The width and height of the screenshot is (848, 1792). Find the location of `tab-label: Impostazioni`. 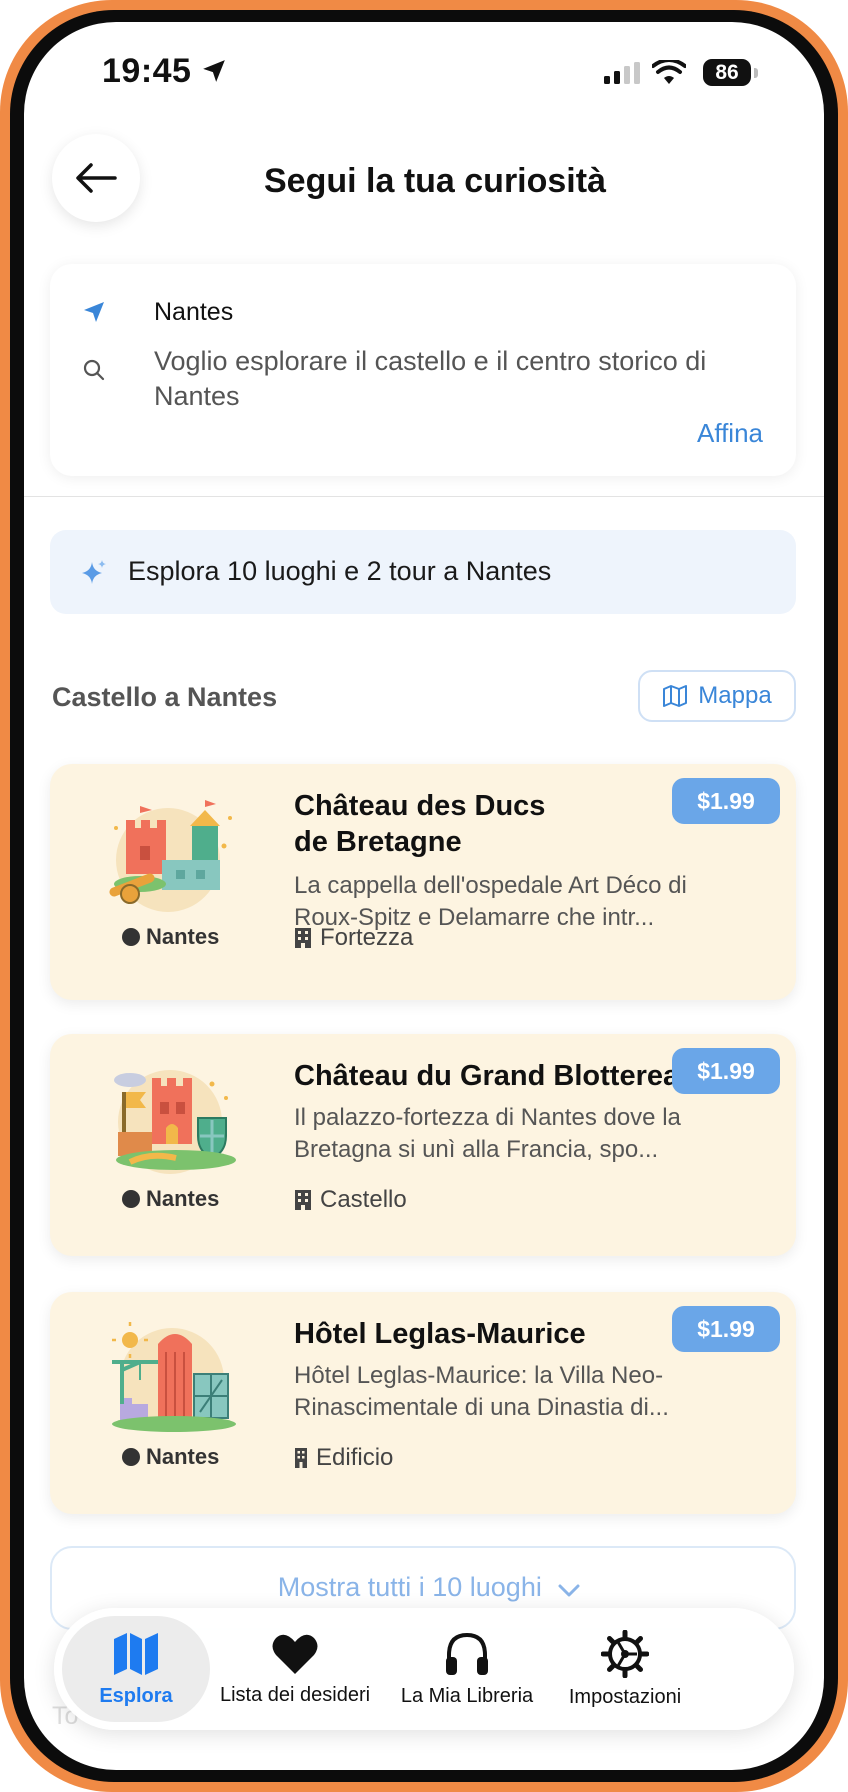

tab-label: Impostazioni is located at coordinates (625, 1696).